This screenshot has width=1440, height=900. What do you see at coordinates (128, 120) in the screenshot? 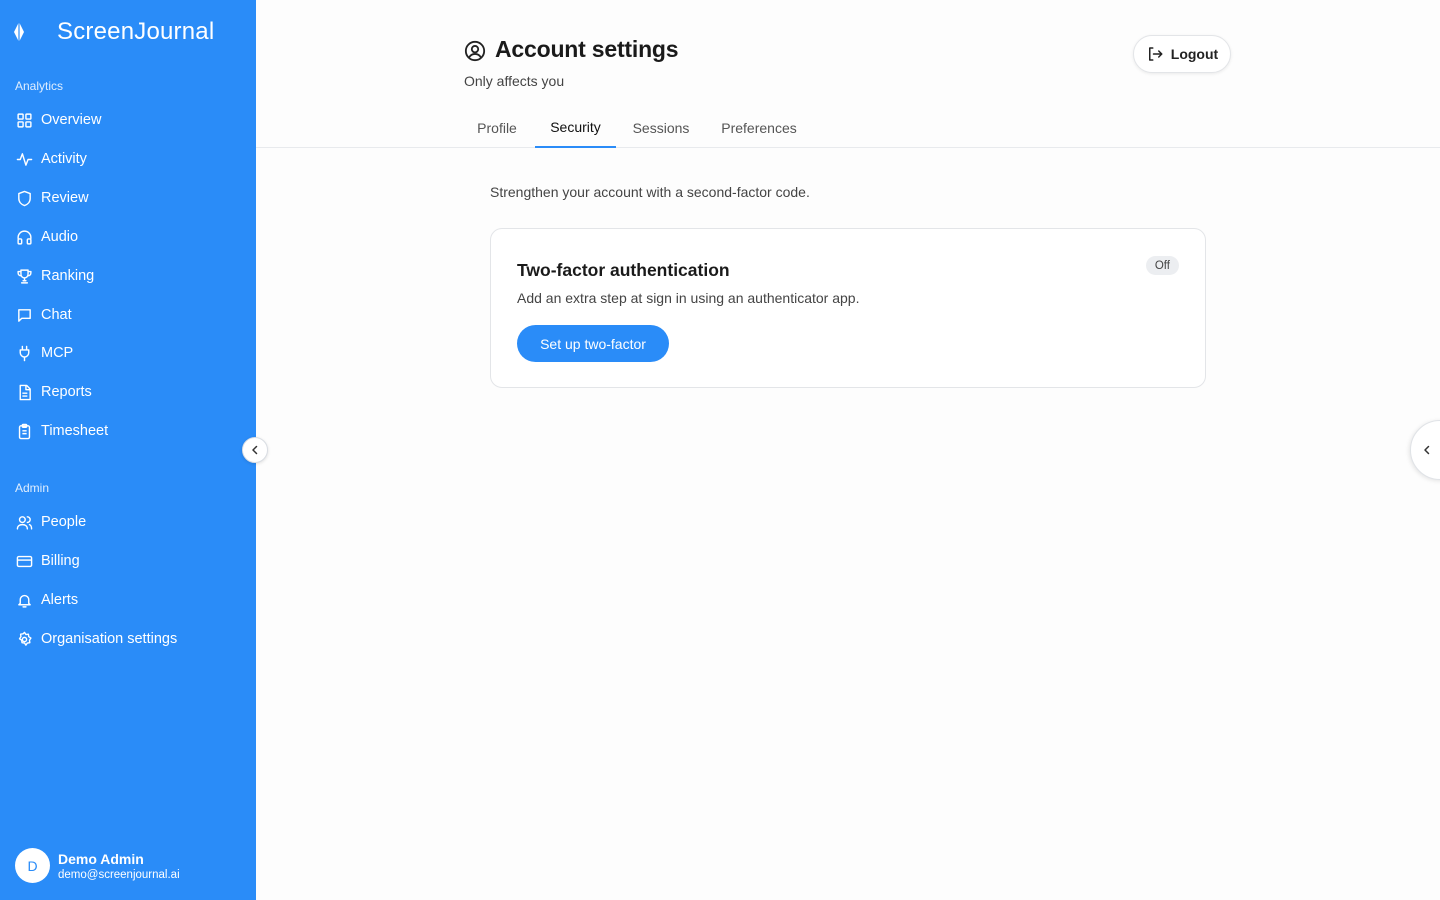
I see `sidebar-item-overview: Overview` at bounding box center [128, 120].